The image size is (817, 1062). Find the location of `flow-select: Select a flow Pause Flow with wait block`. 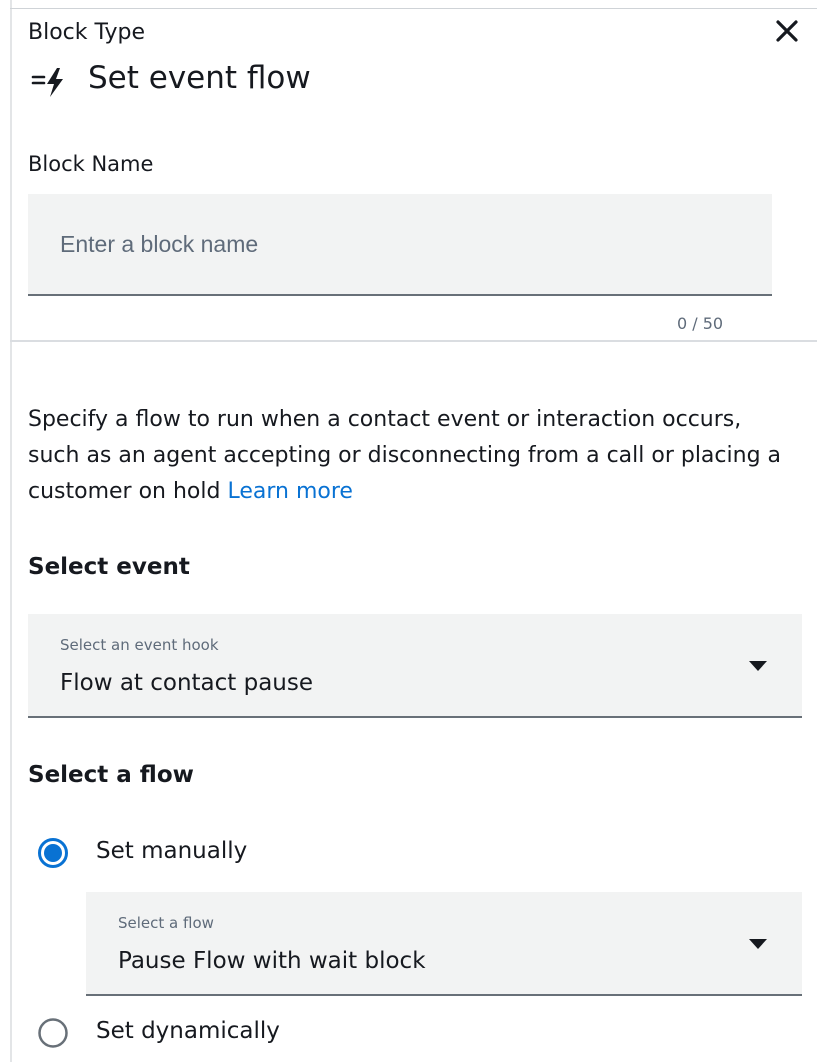

flow-select: Select a flow Pause Flow with wait block is located at coordinates (444, 944).